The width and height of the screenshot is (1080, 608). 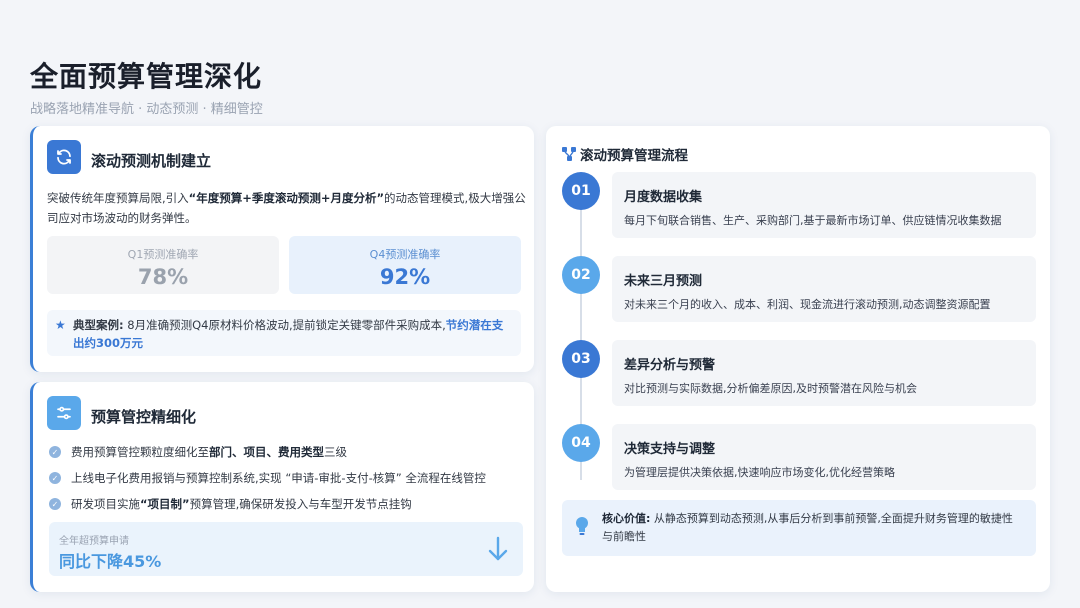 What do you see at coordinates (405, 254) in the screenshot?
I see `metric-label: Q4预测准确率` at bounding box center [405, 254].